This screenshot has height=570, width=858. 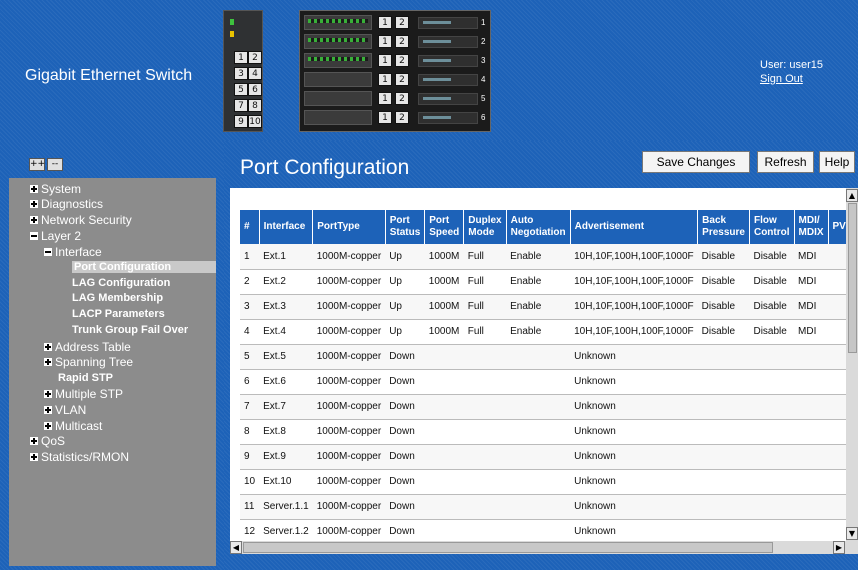 What do you see at coordinates (286, 507) in the screenshot?
I see `table-cell: Server.1.1` at bounding box center [286, 507].